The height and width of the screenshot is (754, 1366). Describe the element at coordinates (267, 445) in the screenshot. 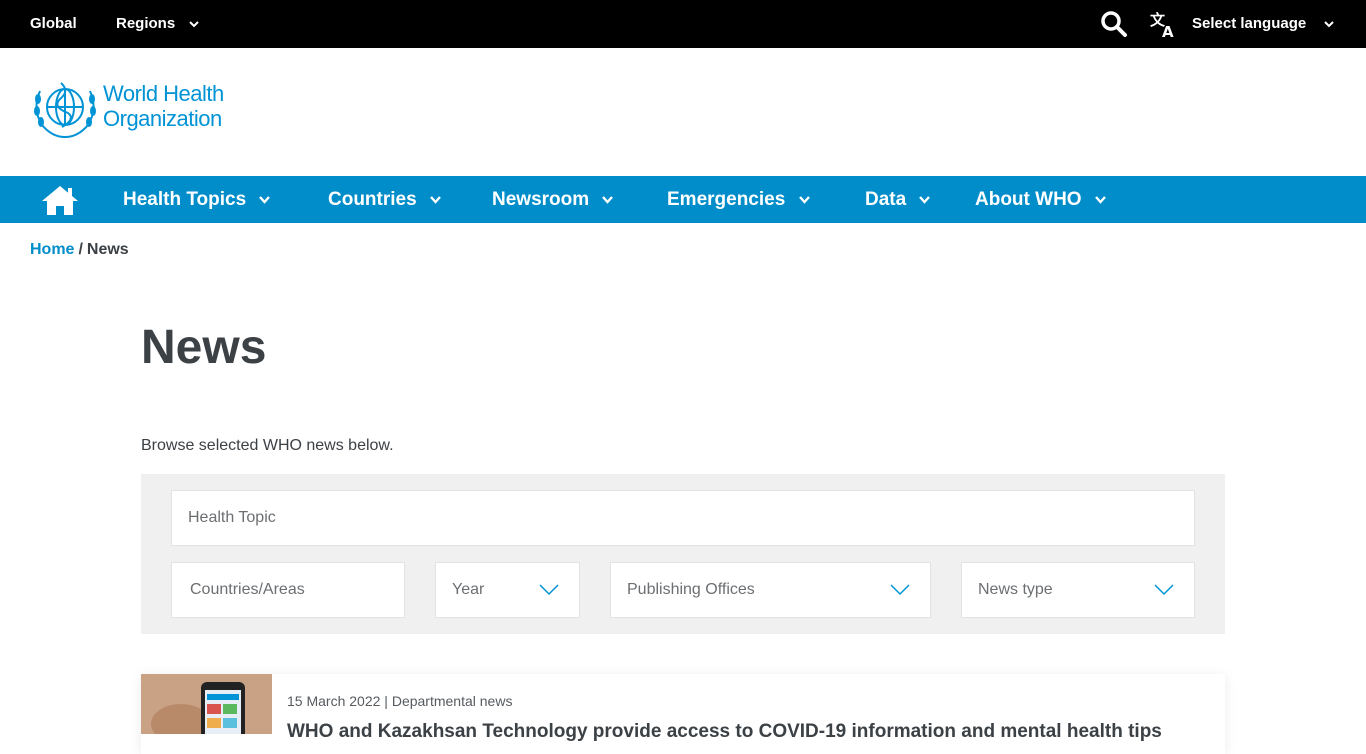

I see `page-intro: Browse selected WHO news below.` at that location.